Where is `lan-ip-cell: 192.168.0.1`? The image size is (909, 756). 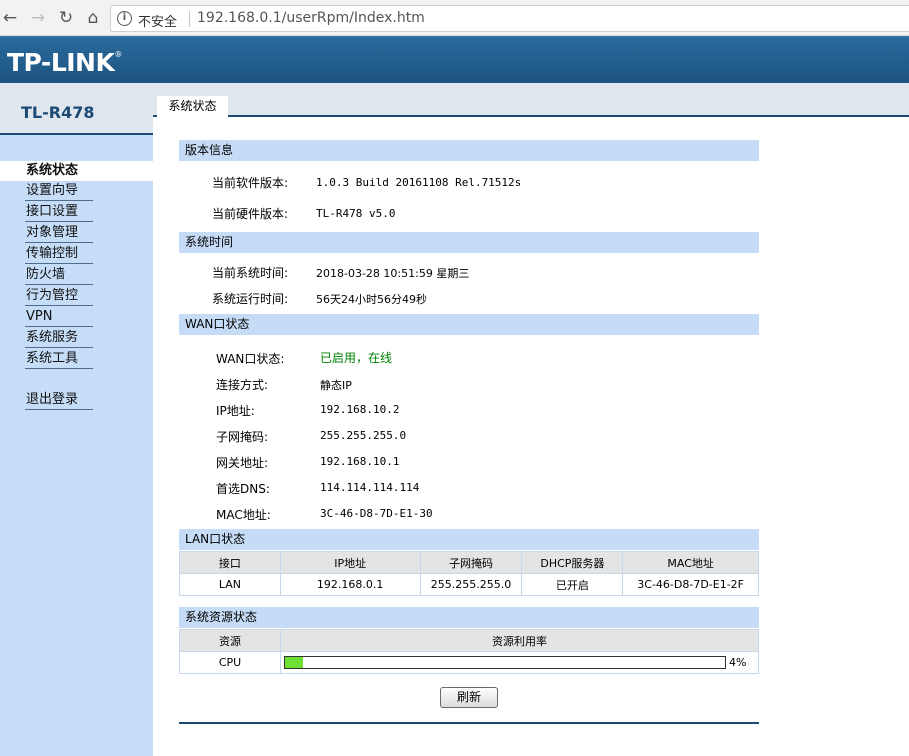
lan-ip-cell: 192.168.0.1 is located at coordinates (350, 584).